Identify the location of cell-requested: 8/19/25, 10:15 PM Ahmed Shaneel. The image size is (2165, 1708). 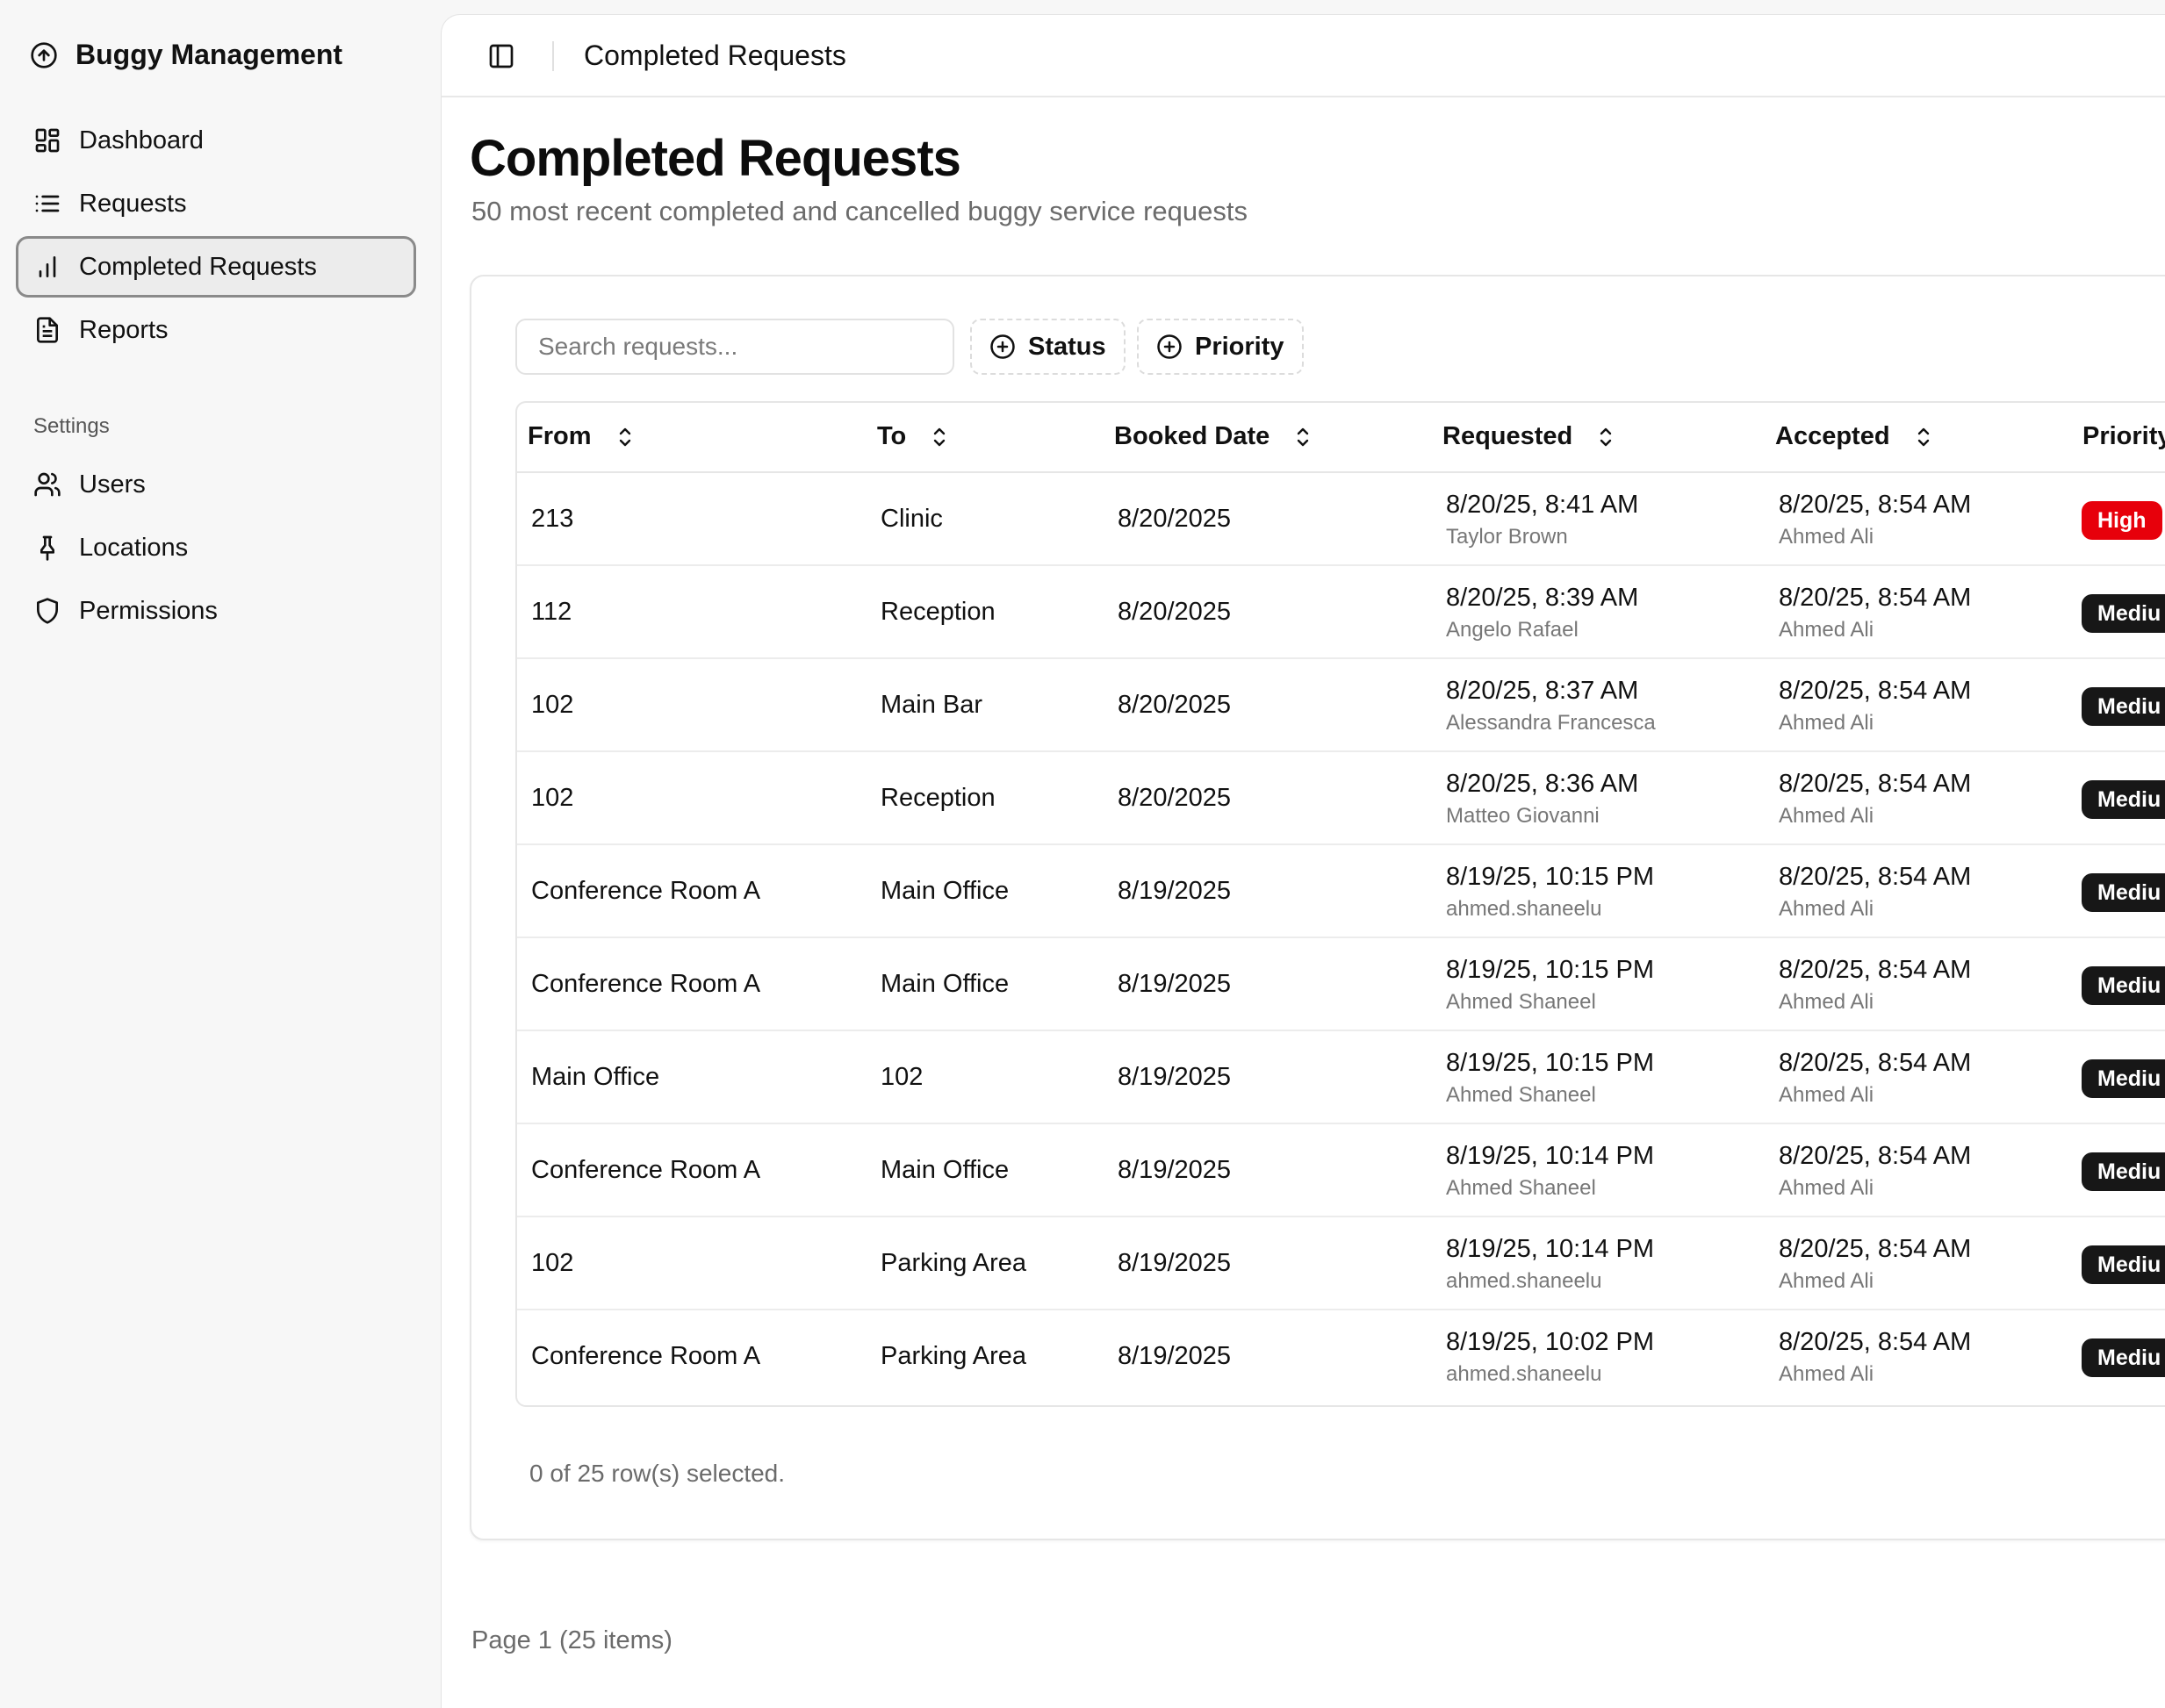
(1550, 1069).